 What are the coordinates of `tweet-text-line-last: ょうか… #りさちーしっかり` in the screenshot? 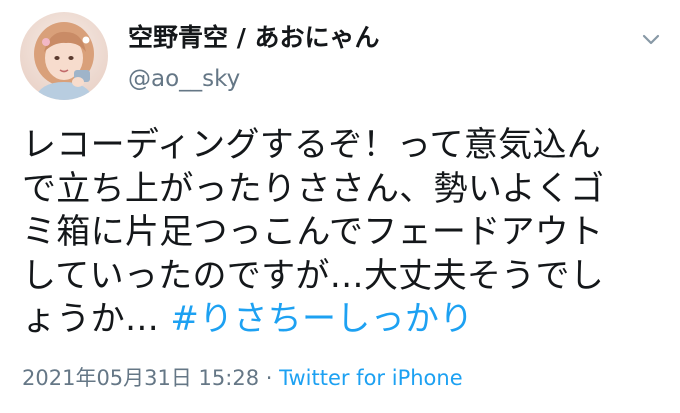 It's located at (342, 320).